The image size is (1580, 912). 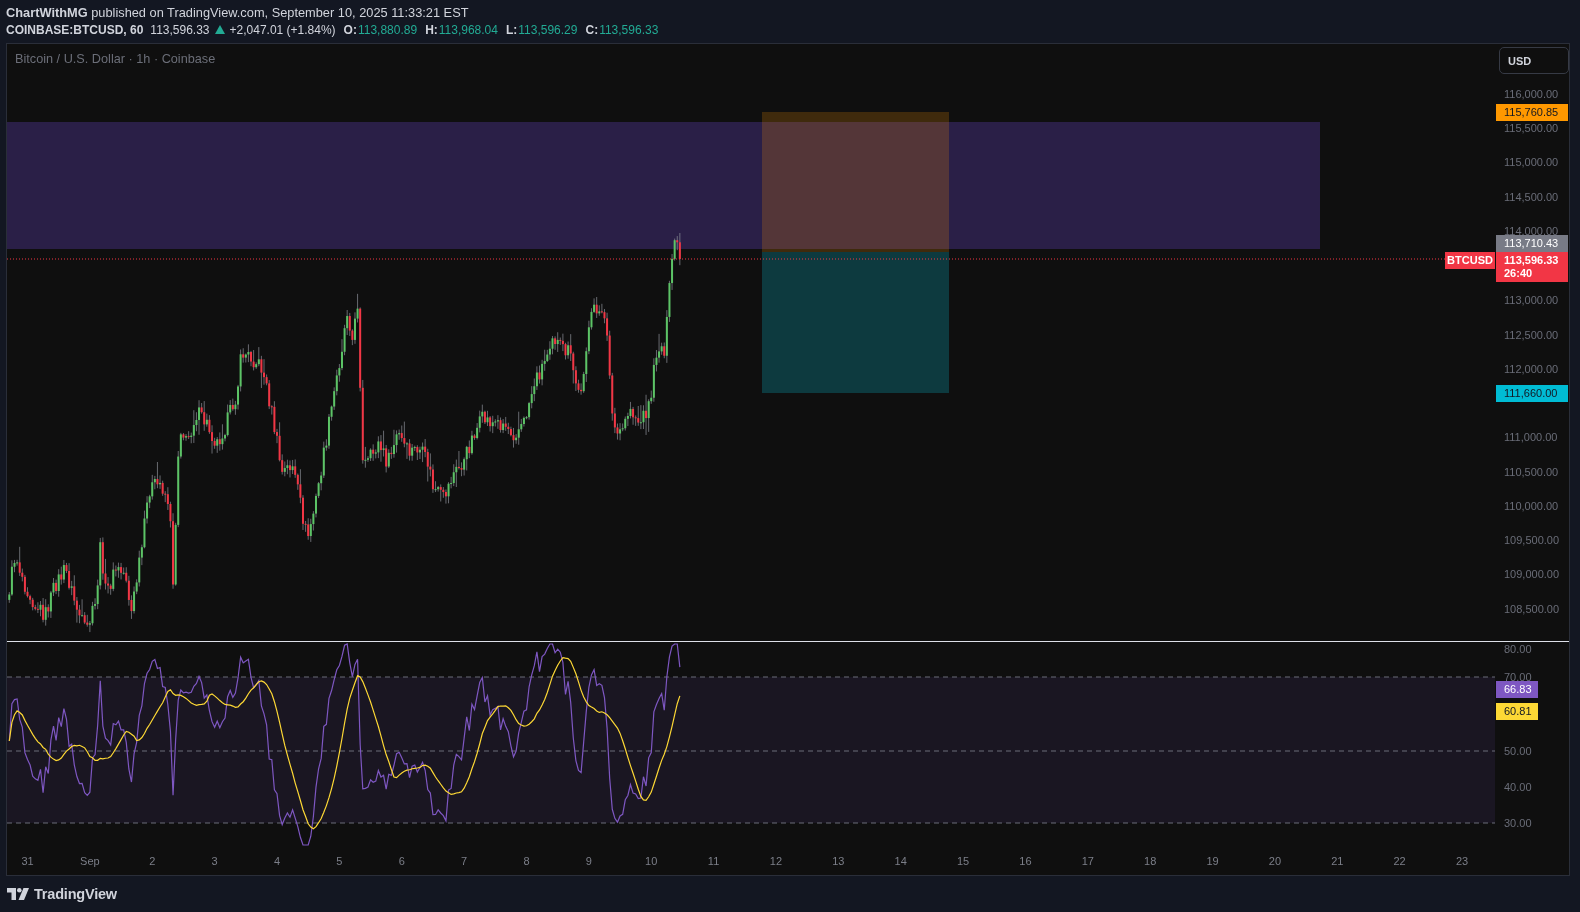 I want to click on time-scale-label: 4, so click(x=277, y=861).